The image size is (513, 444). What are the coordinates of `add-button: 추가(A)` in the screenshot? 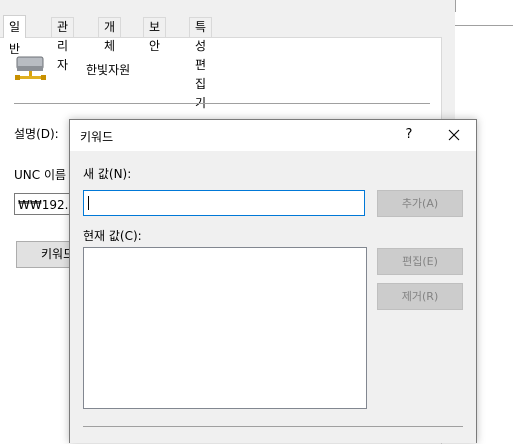 It's located at (420, 203).